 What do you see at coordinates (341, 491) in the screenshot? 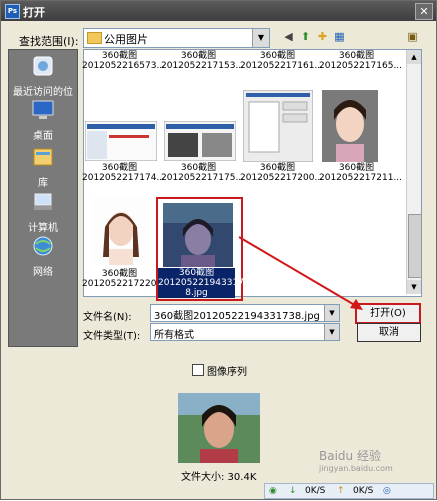
I see `upload-arrow-icon: ↑` at bounding box center [341, 491].